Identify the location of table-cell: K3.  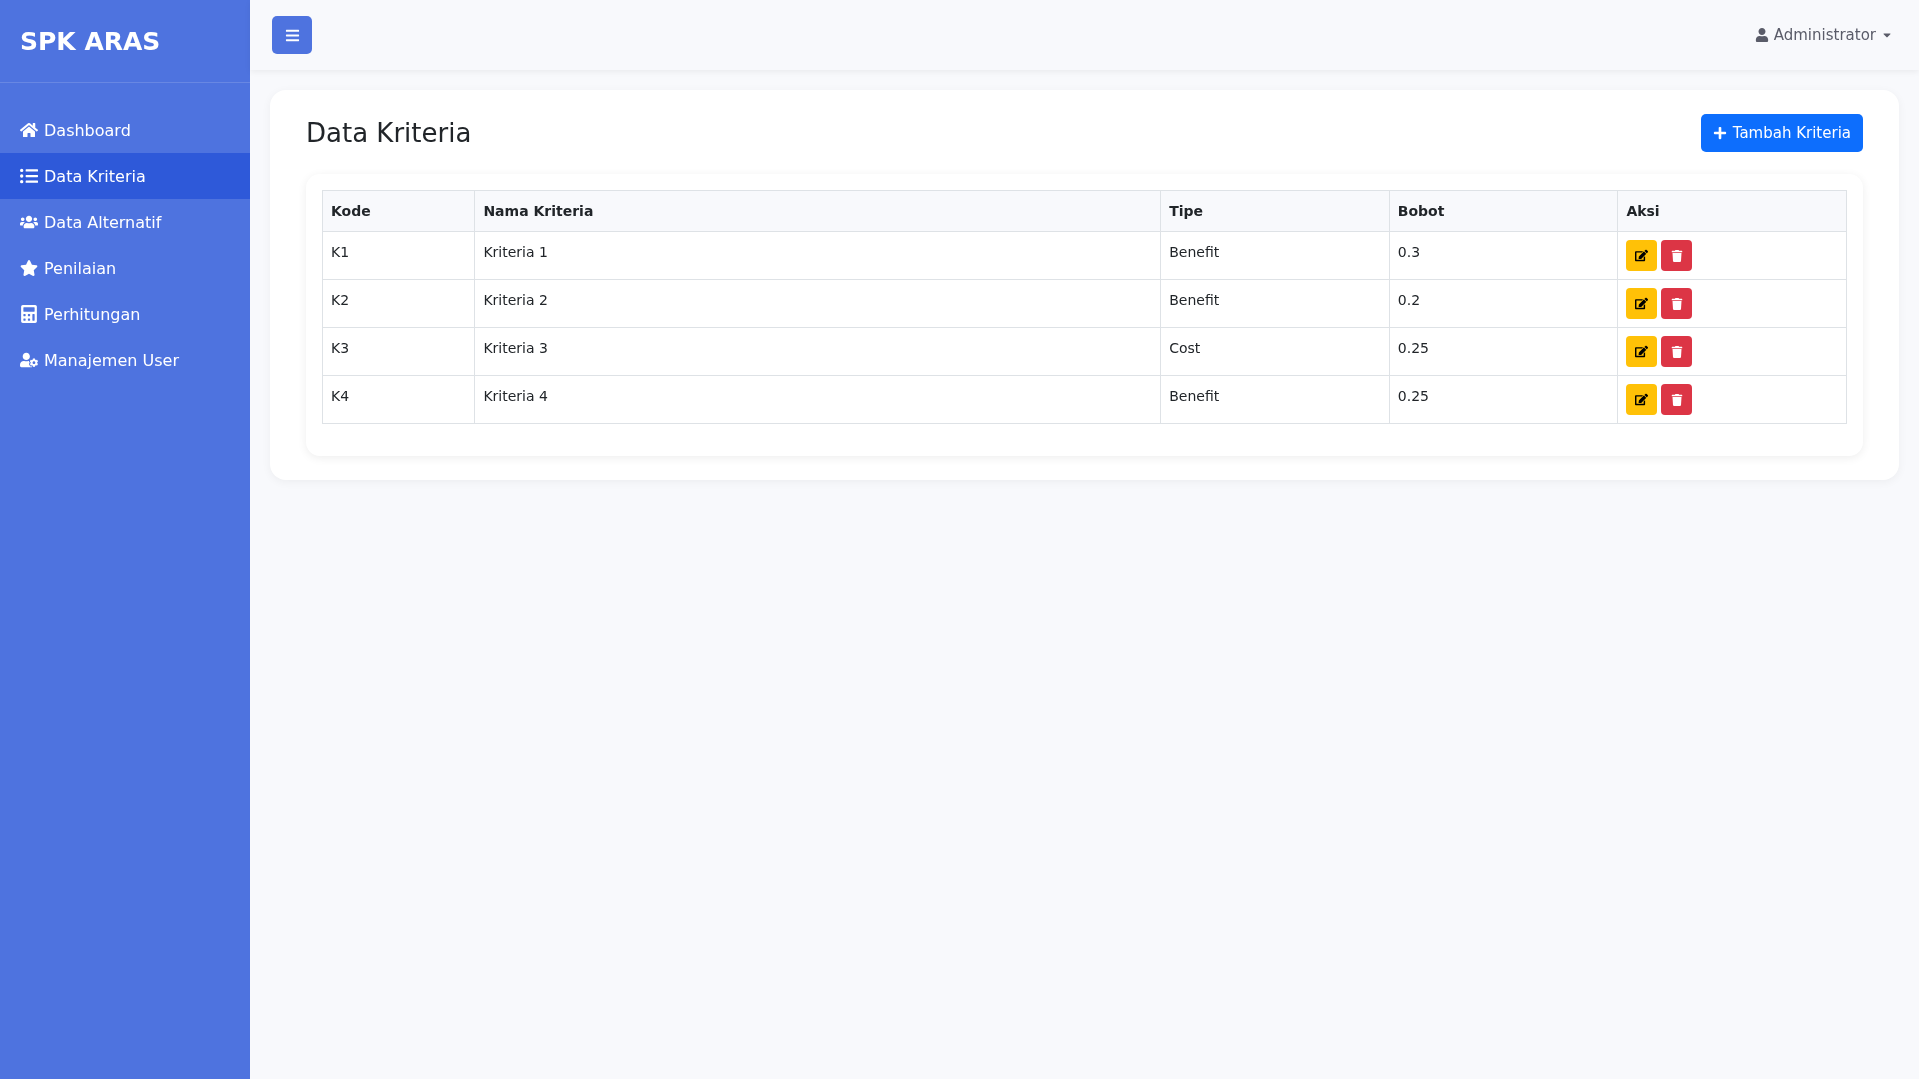
(398, 351).